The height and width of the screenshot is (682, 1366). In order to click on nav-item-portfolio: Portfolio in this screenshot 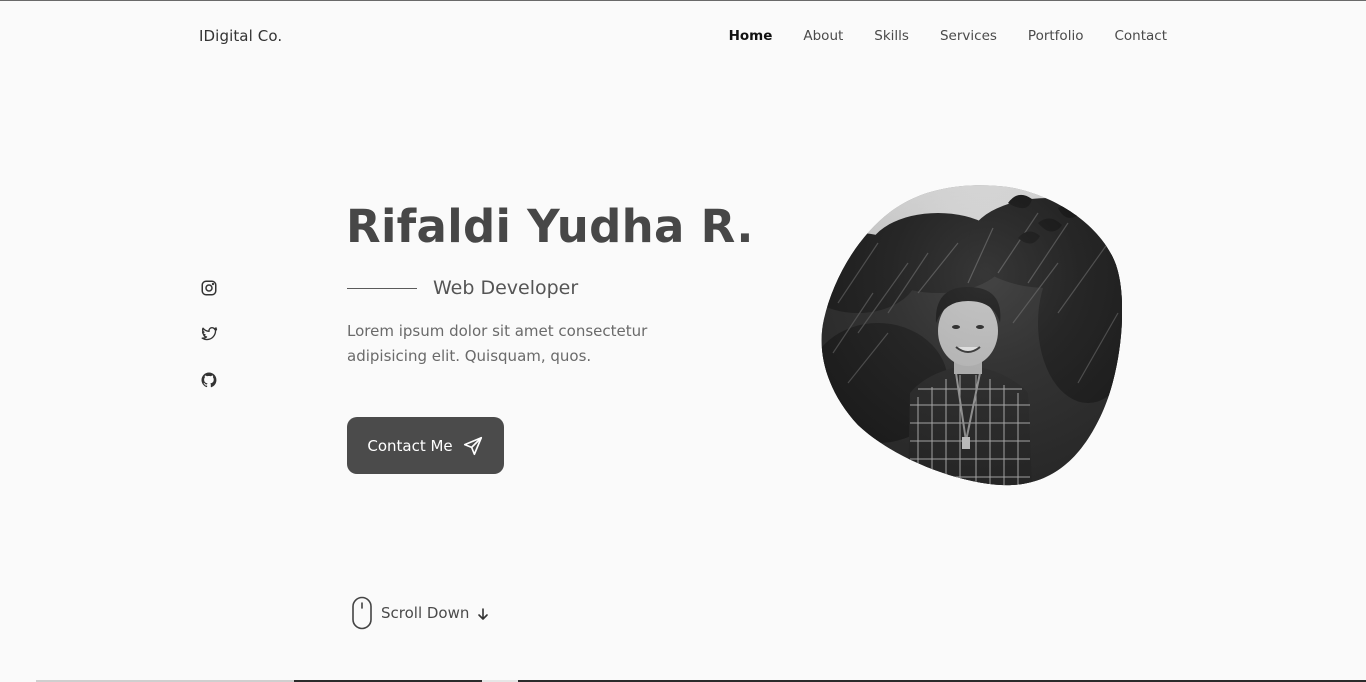, I will do `click(1056, 36)`.